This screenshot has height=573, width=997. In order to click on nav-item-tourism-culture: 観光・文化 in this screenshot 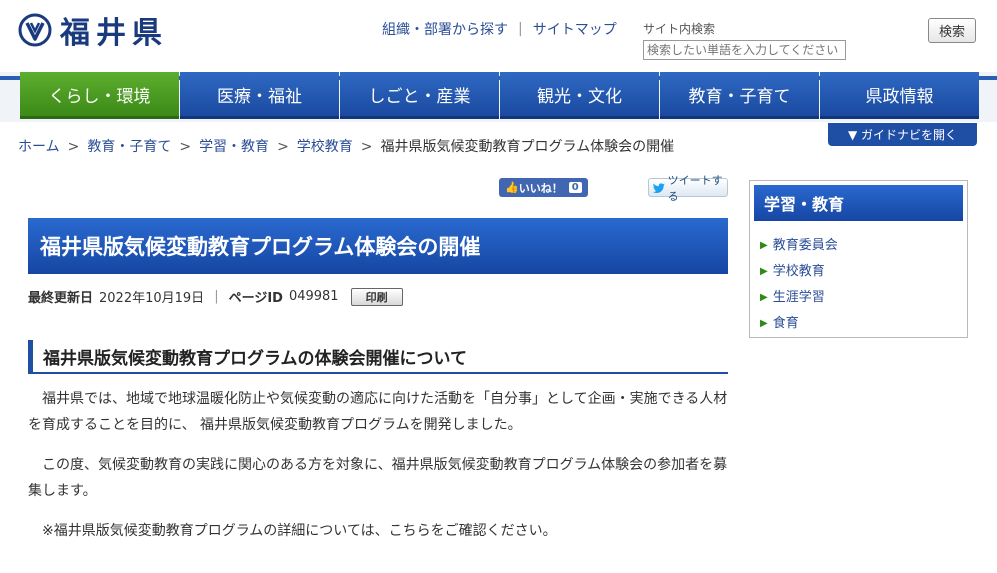, I will do `click(579, 95)`.